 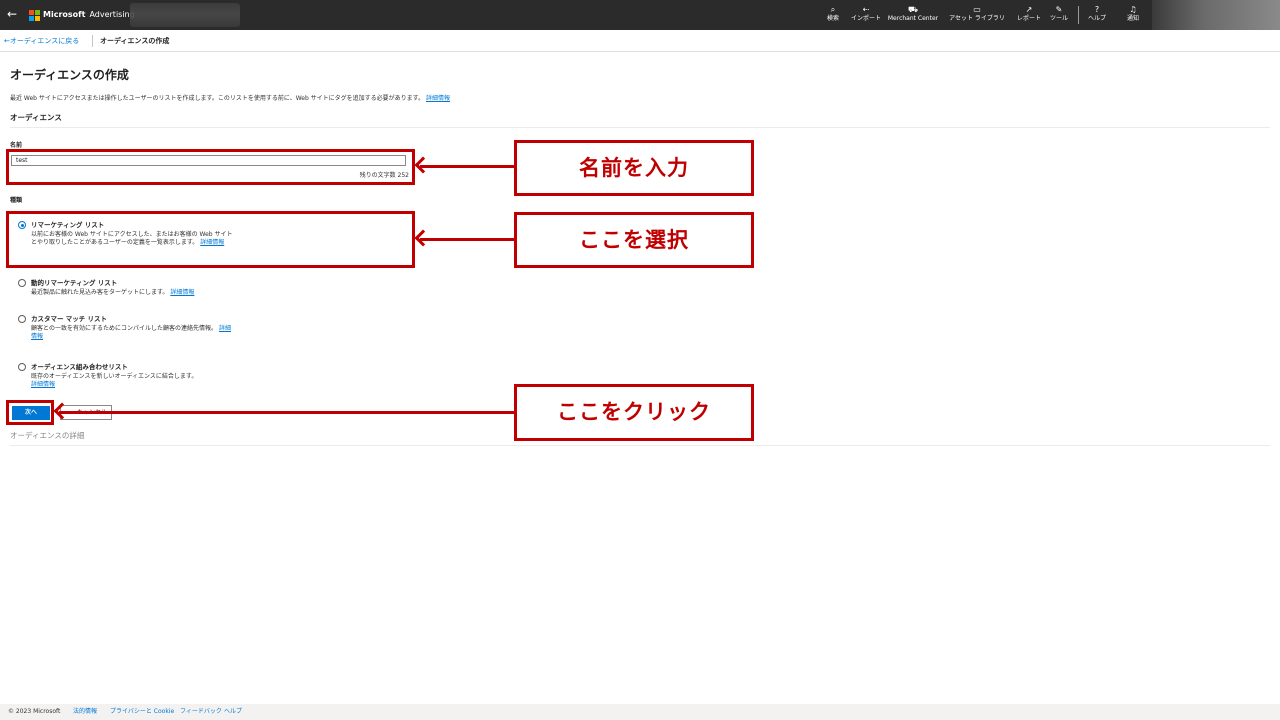 What do you see at coordinates (640, 127) in the screenshot?
I see `section-divider` at bounding box center [640, 127].